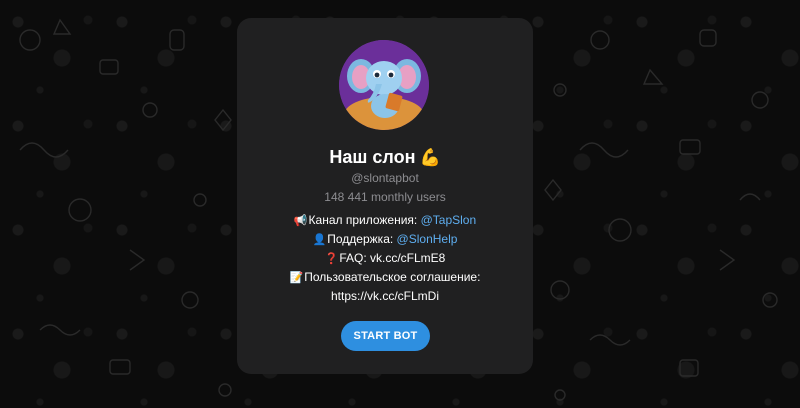 The image size is (800, 408). Describe the element at coordinates (385, 178) in the screenshot. I see `bot-username: @slontapbot` at that location.